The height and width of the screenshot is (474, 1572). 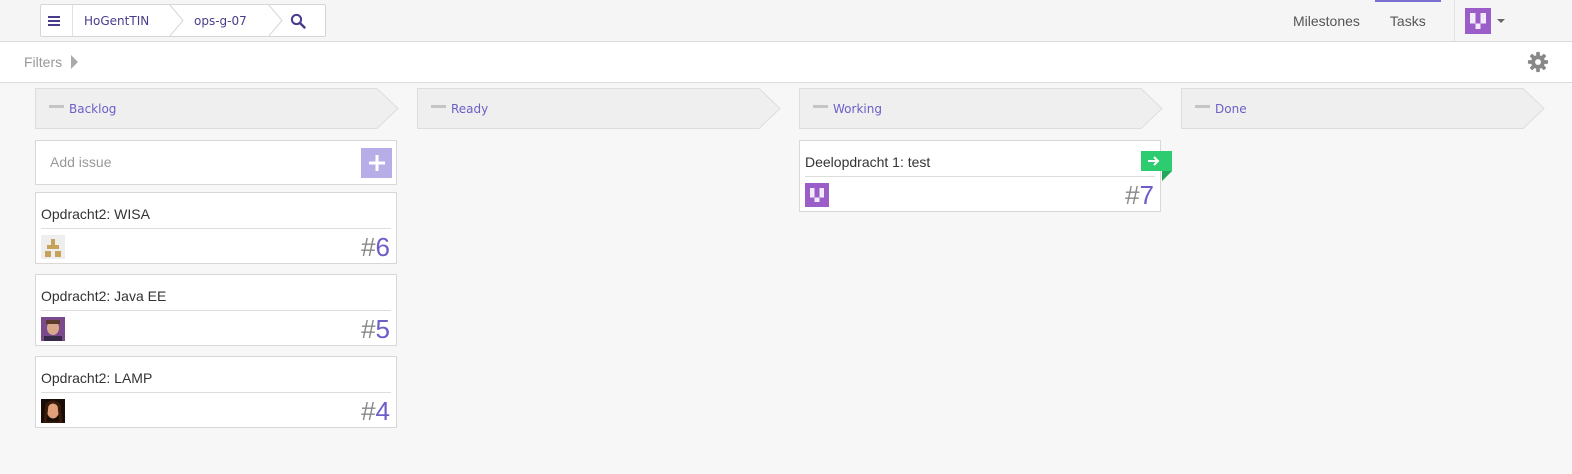 I want to click on issue-title: Opdracht2: WISA, so click(x=95, y=214).